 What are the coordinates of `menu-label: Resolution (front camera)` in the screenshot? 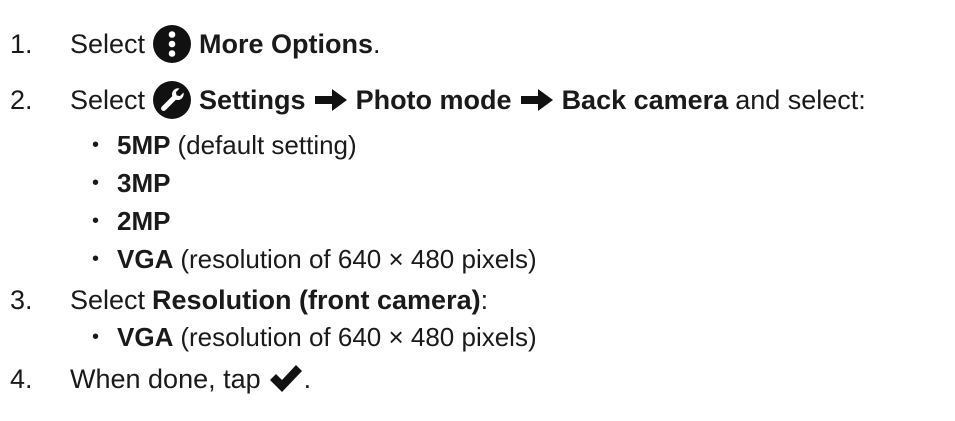 It's located at (316, 300).